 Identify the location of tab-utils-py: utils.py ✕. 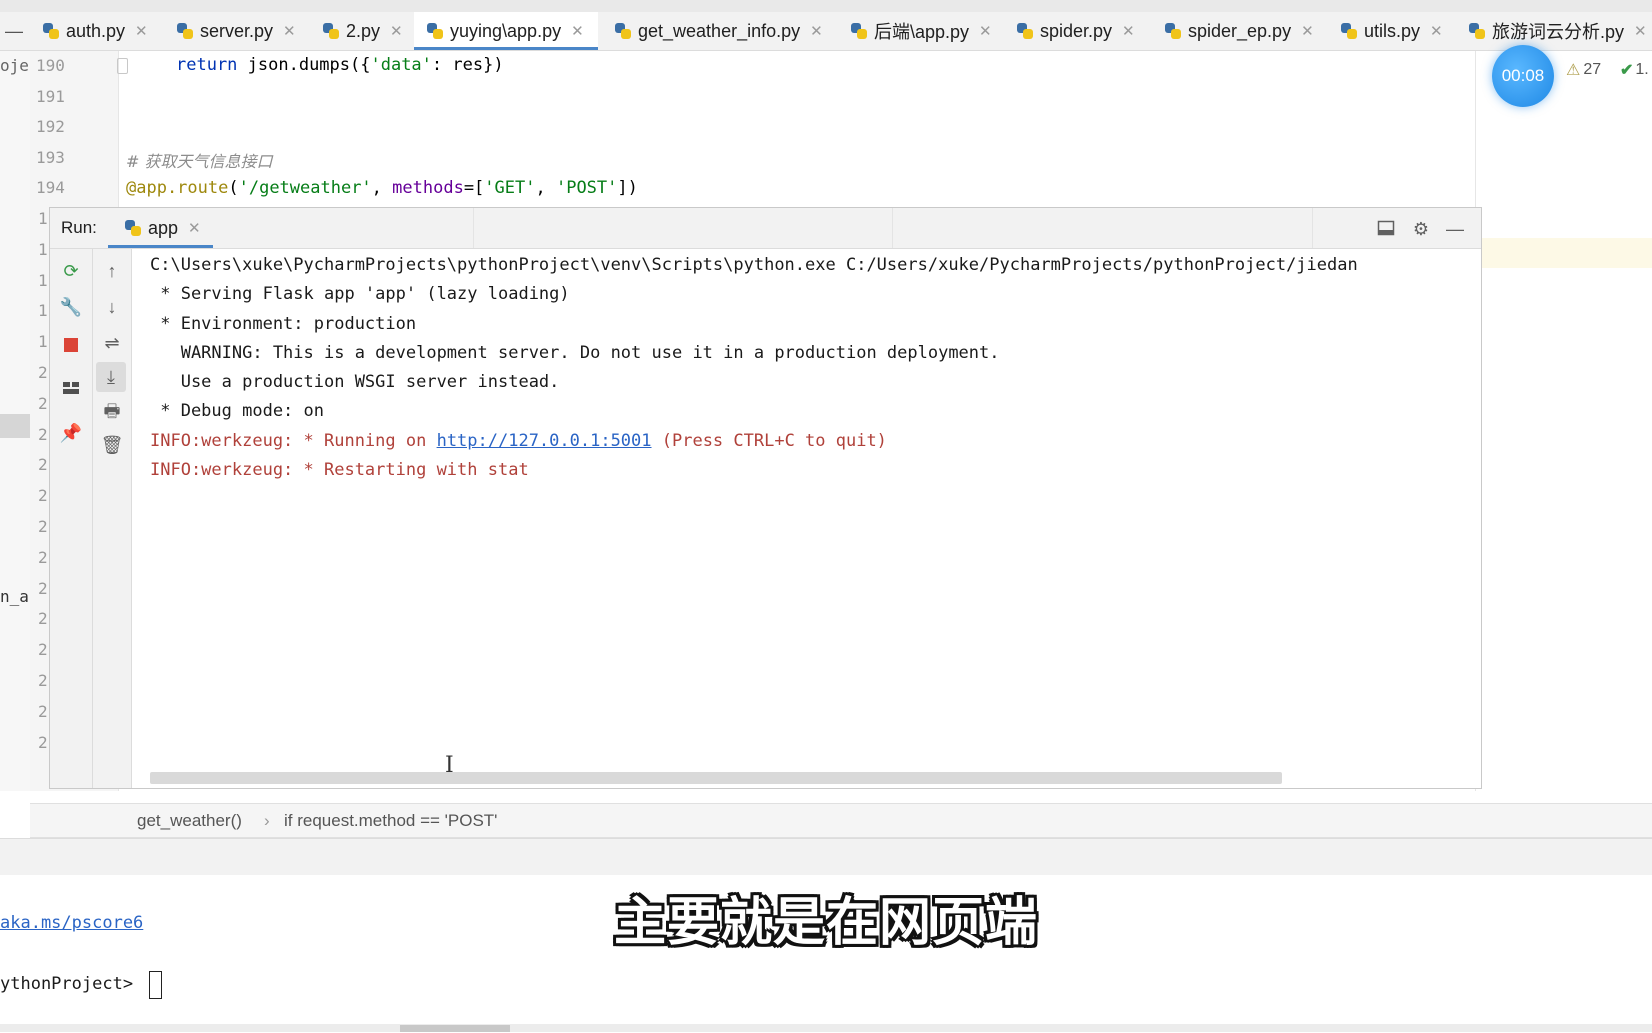
(1391, 31).